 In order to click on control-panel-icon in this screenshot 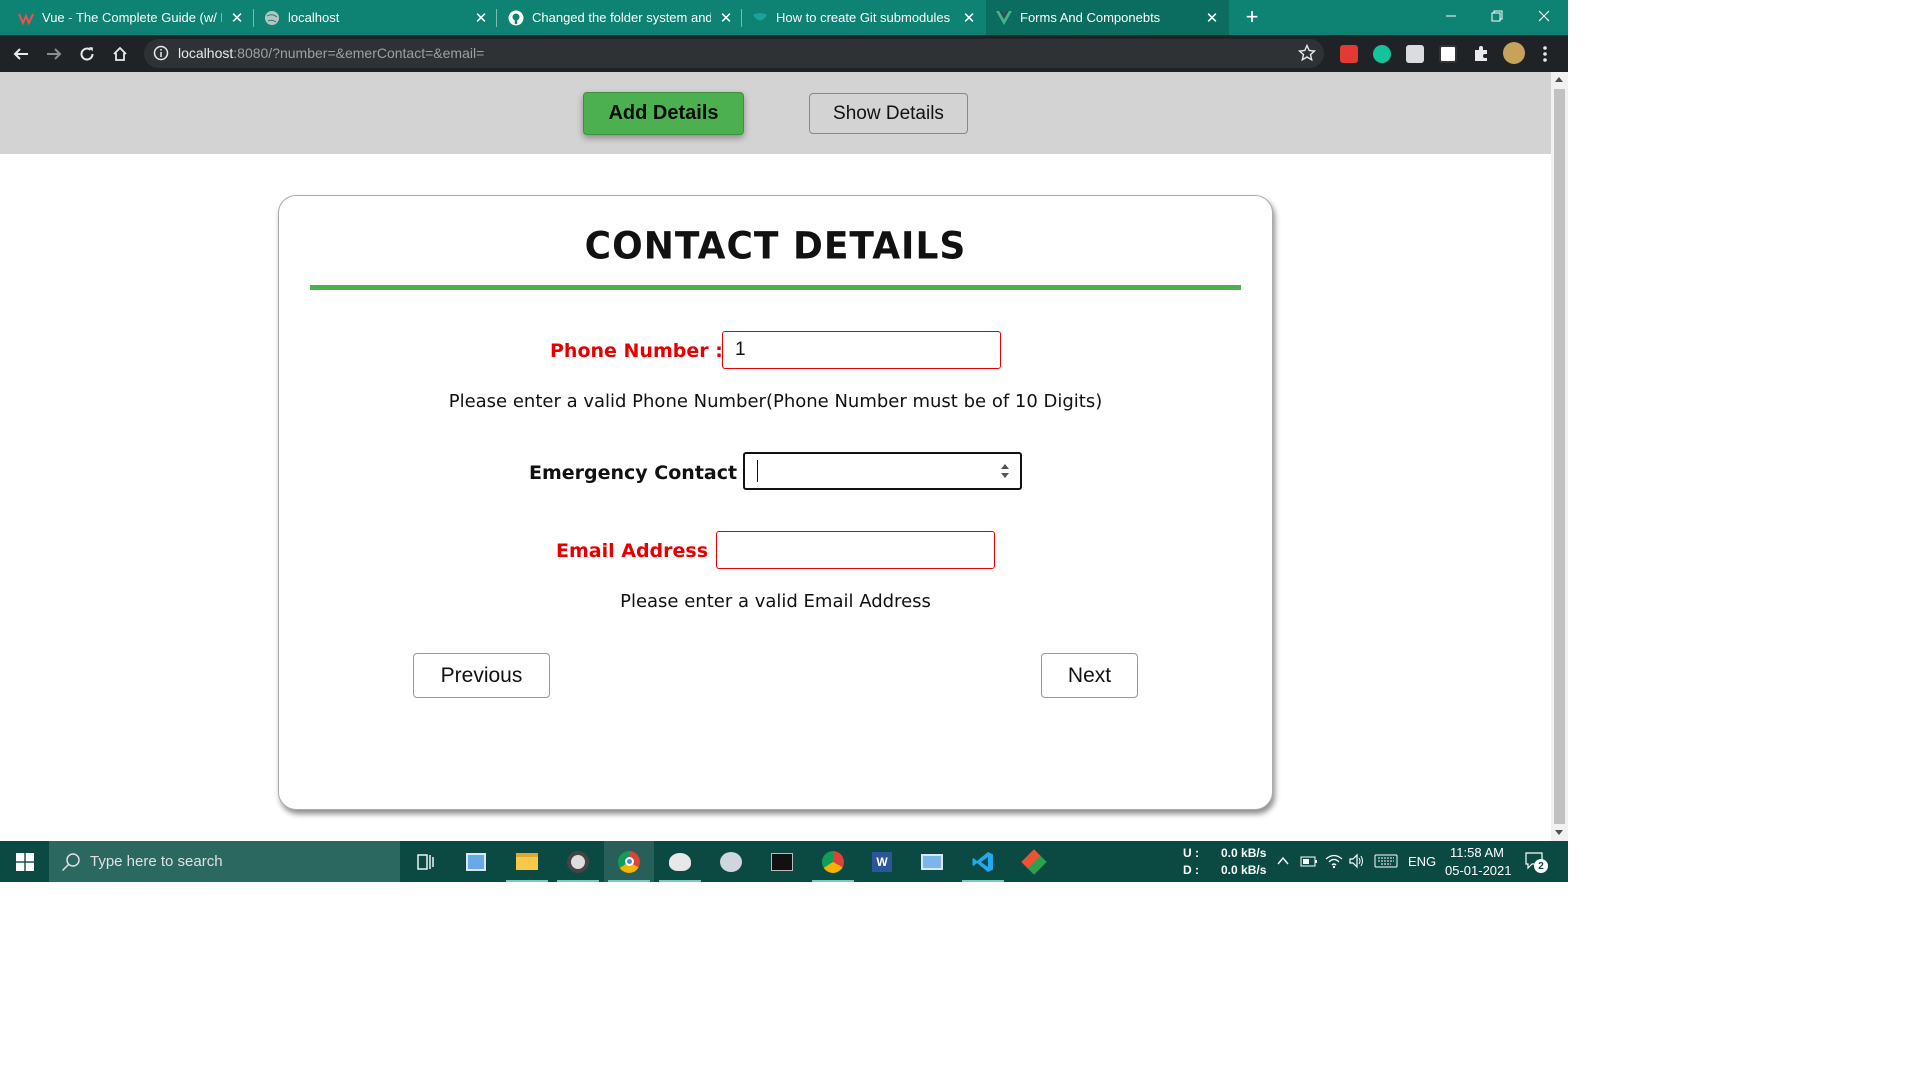, I will do `click(932, 861)`.